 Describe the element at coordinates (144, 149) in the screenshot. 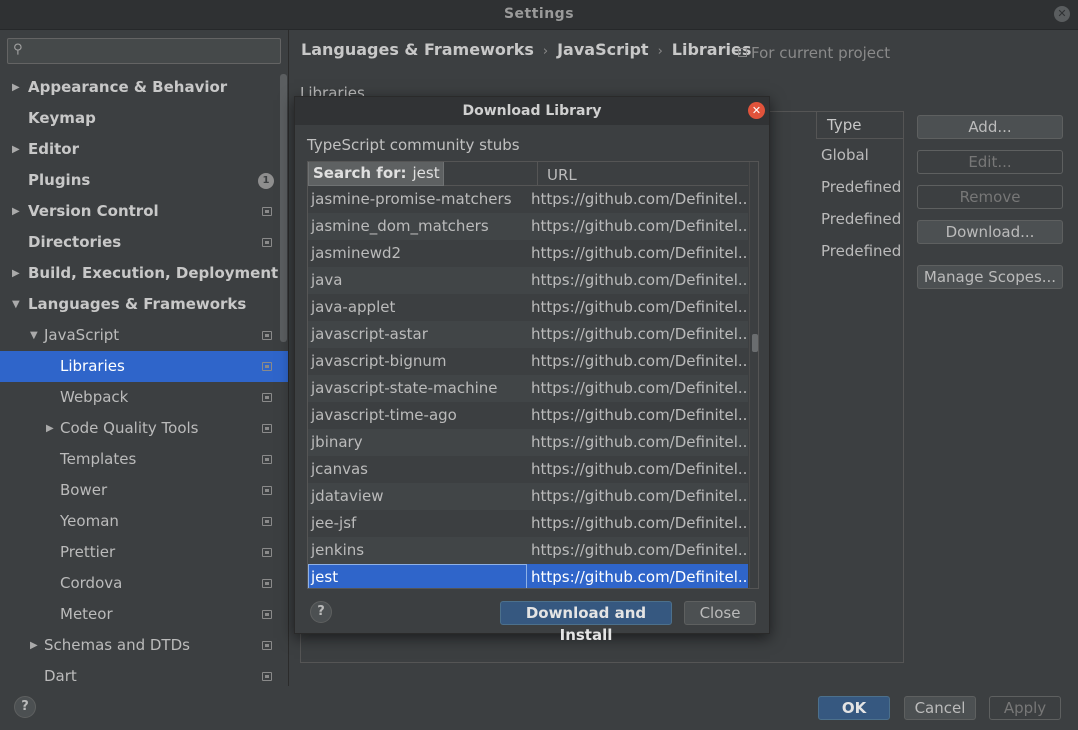

I see `sidebar-item: ▶ Editor` at that location.